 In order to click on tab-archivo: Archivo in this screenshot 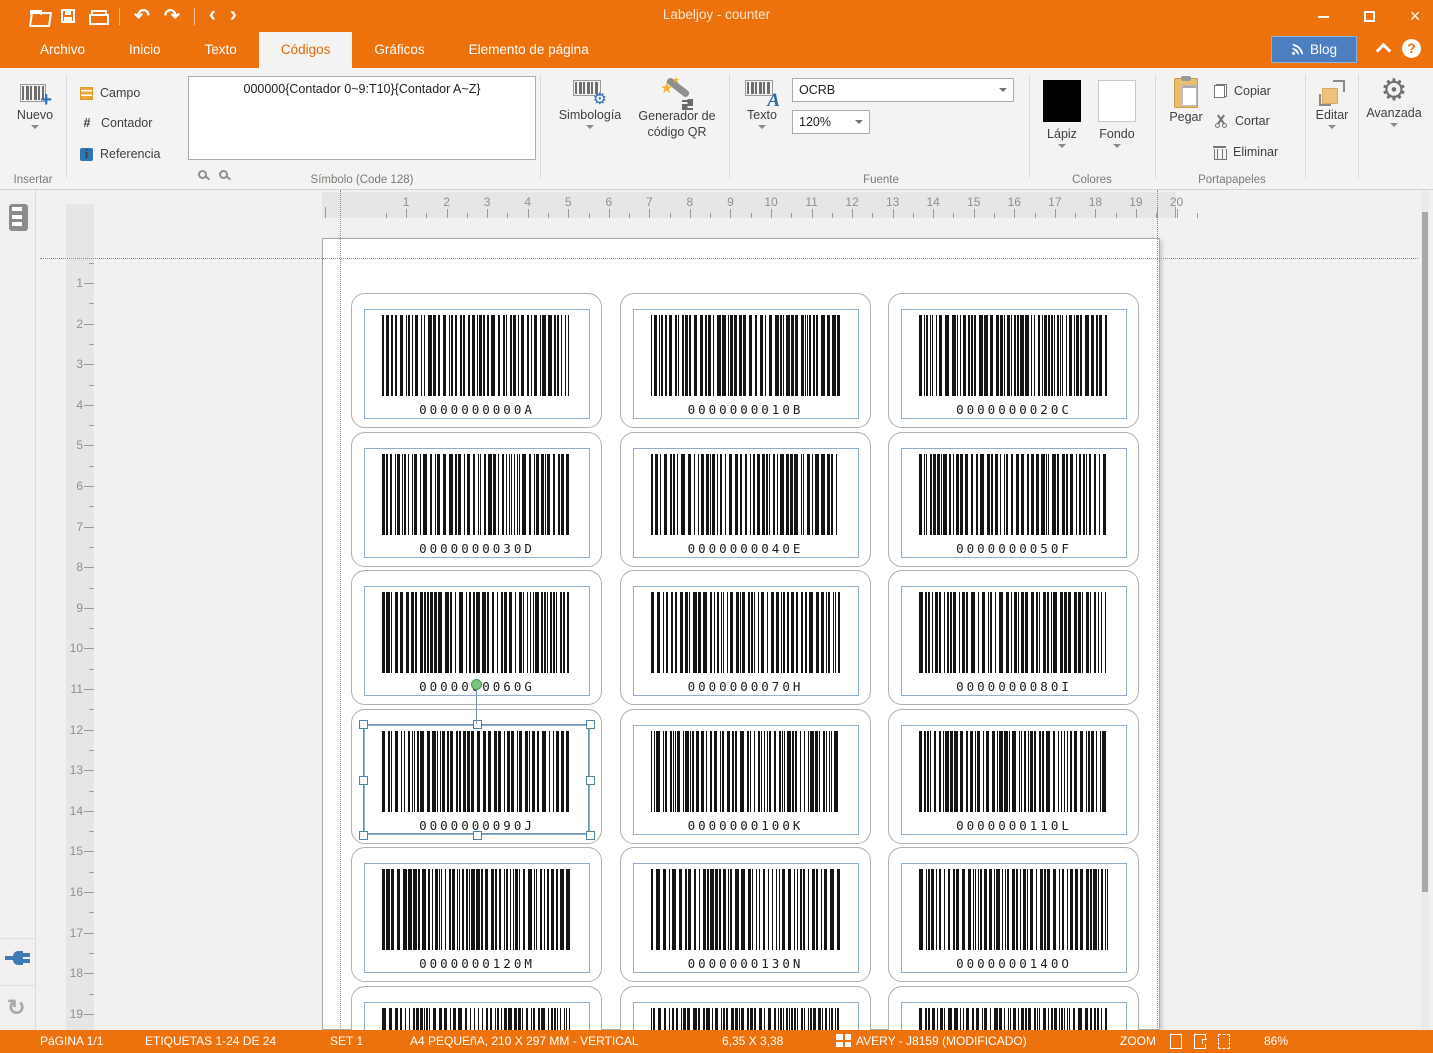, I will do `click(62, 50)`.